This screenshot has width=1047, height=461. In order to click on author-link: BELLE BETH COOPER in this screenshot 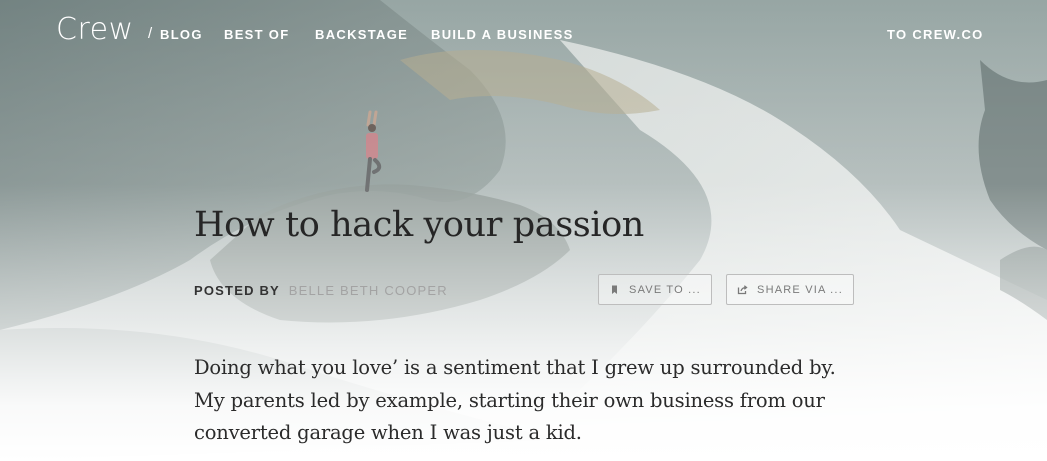, I will do `click(368, 290)`.